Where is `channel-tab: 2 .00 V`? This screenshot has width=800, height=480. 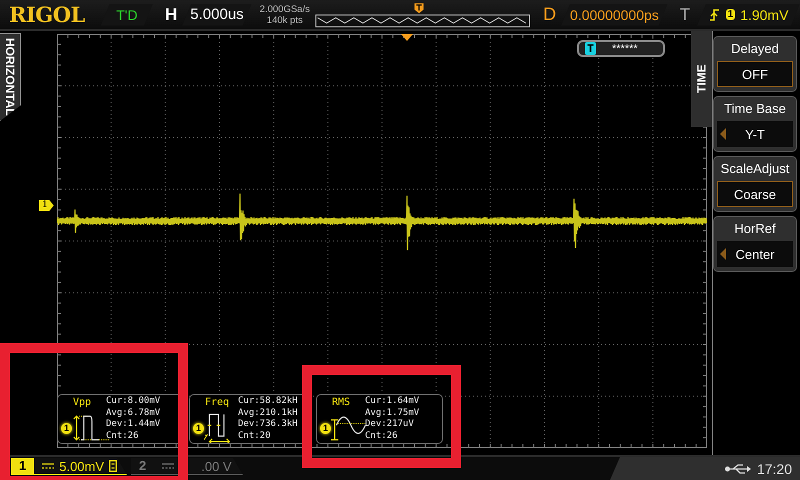
channel-tab: 2 .00 V is located at coordinates (187, 466).